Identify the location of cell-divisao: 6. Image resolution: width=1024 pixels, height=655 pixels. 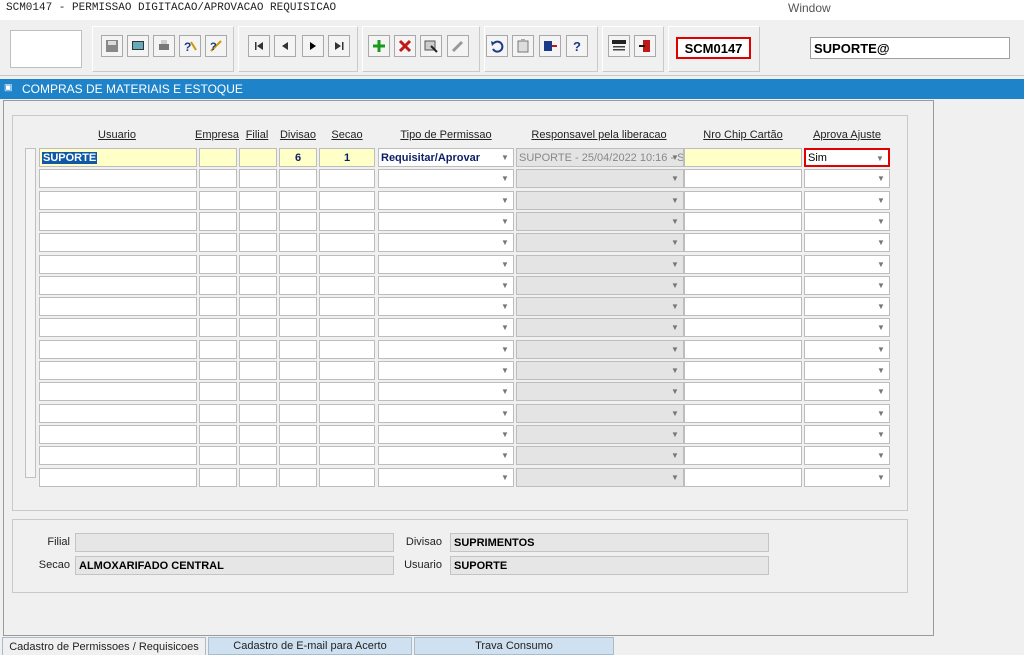
(298, 157).